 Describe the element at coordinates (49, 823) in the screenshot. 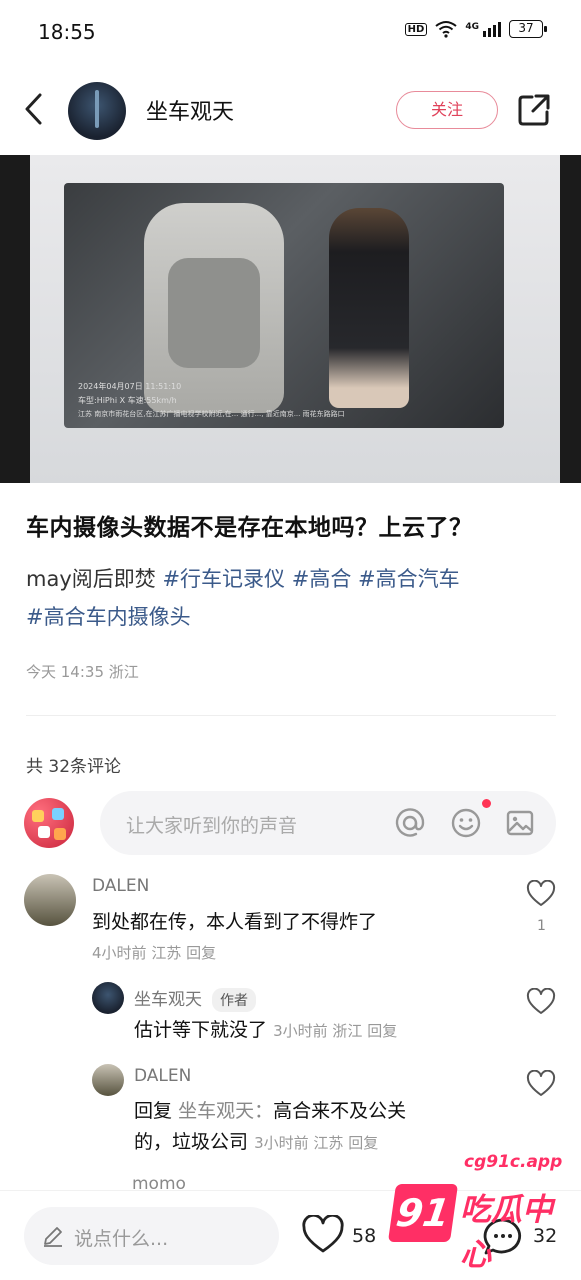

I see `my-avatar` at that location.